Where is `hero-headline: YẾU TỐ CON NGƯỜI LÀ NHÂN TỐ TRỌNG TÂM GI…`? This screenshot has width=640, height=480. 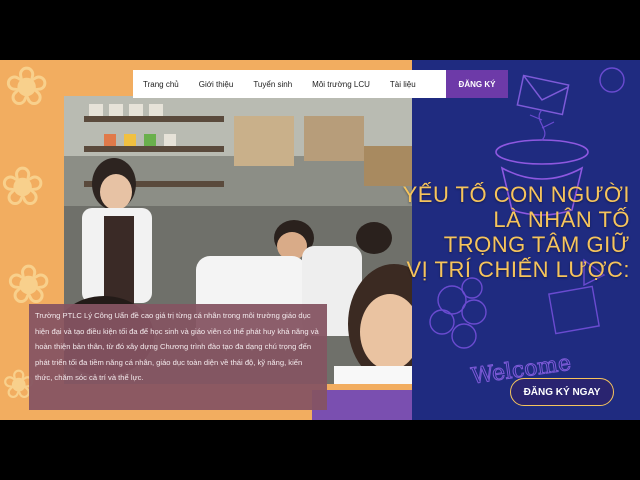 hero-headline: YẾU TỐ CON NGƯỜI LÀ NHÂN TỐ TRỌNG TÂM GI… is located at coordinates (516, 232).